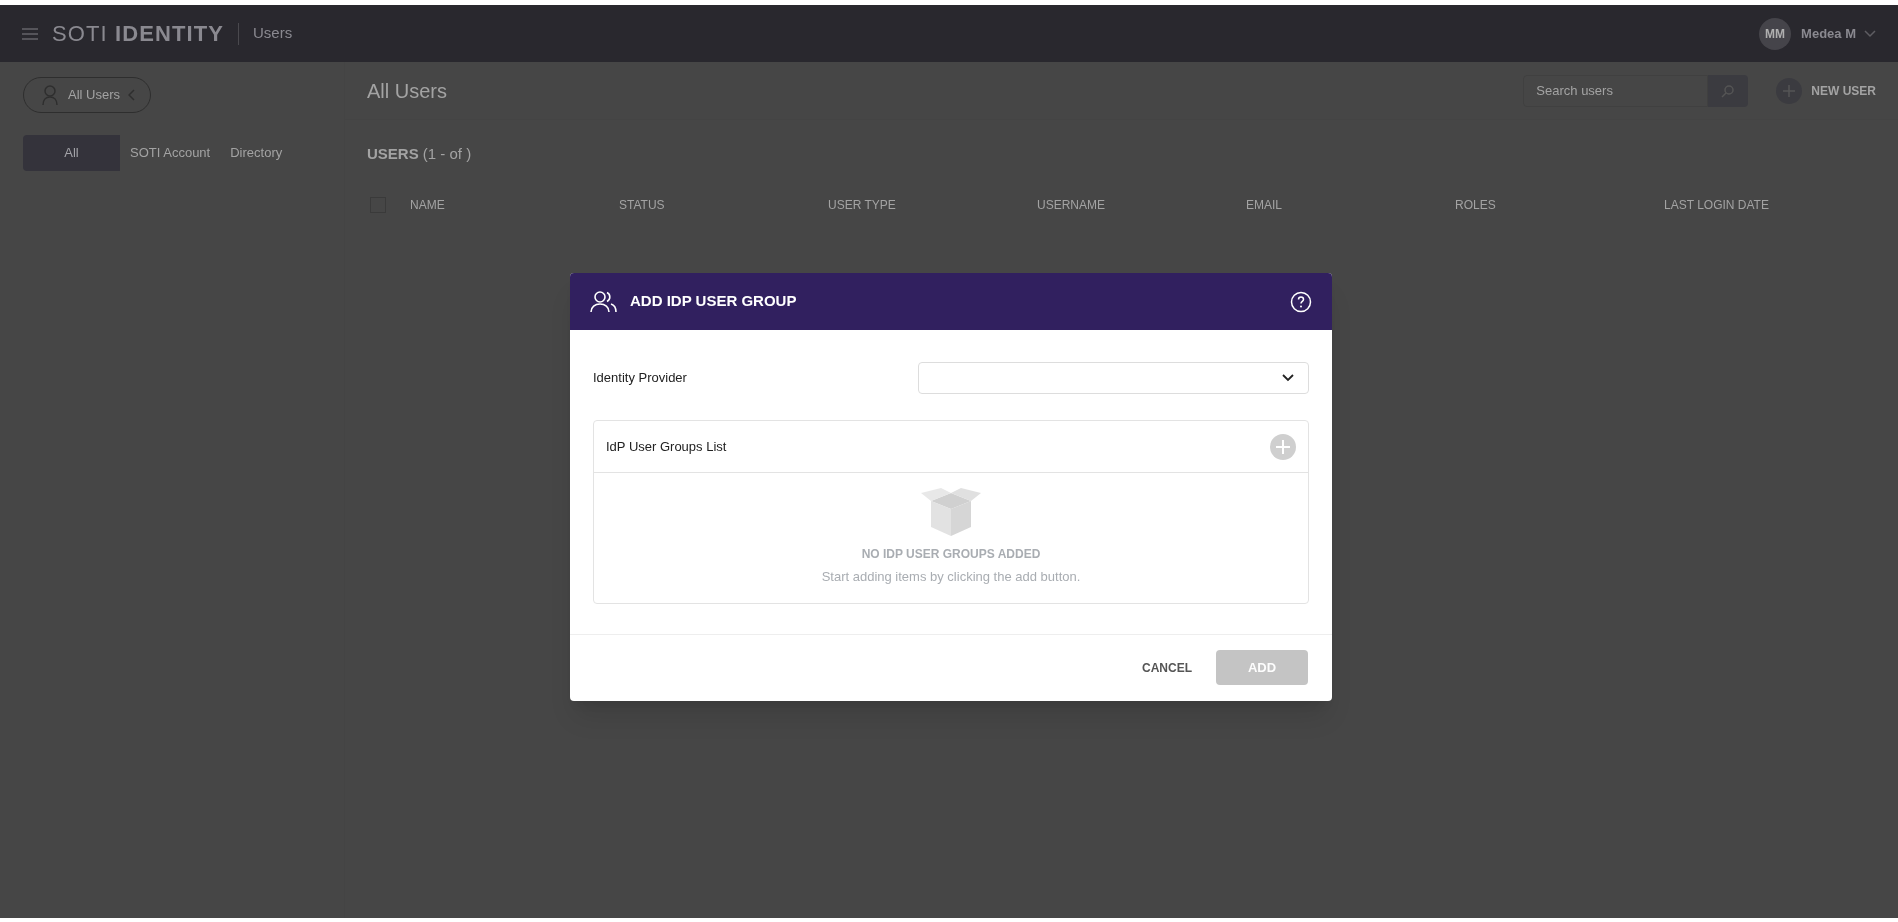  What do you see at coordinates (132, 95) in the screenshot?
I see `chevron-left-icon` at bounding box center [132, 95].